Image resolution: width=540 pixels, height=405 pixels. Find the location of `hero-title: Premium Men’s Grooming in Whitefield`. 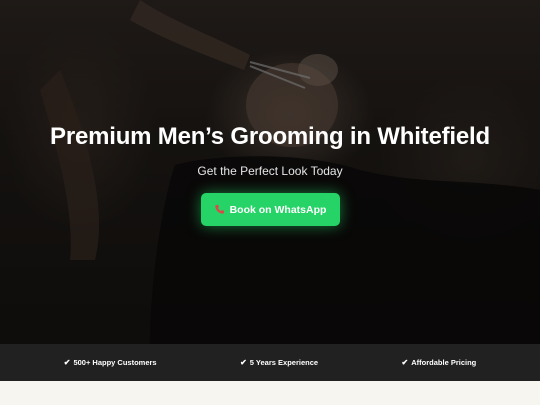

hero-title: Premium Men’s Grooming in Whitefield is located at coordinates (270, 136).